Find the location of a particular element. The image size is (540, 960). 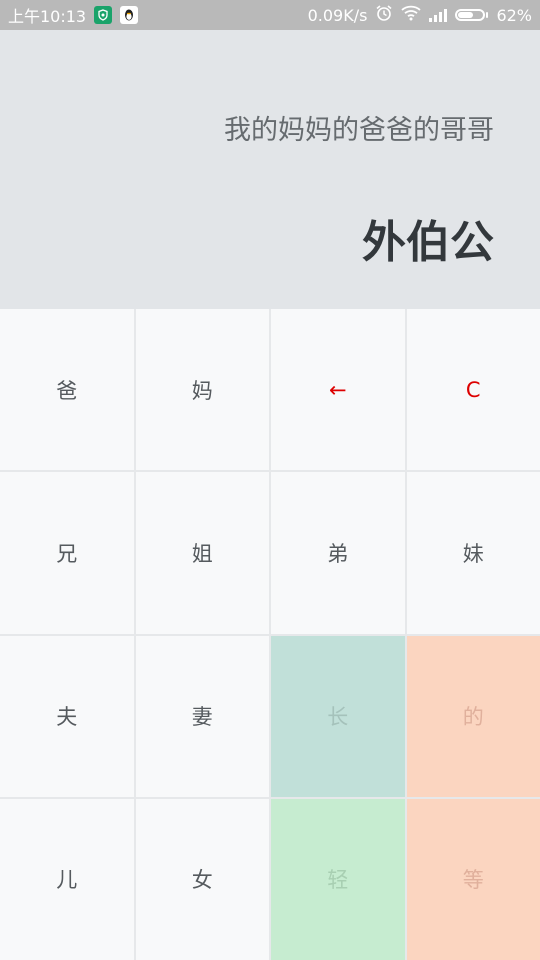

qq-penguin-icon is located at coordinates (129, 15).